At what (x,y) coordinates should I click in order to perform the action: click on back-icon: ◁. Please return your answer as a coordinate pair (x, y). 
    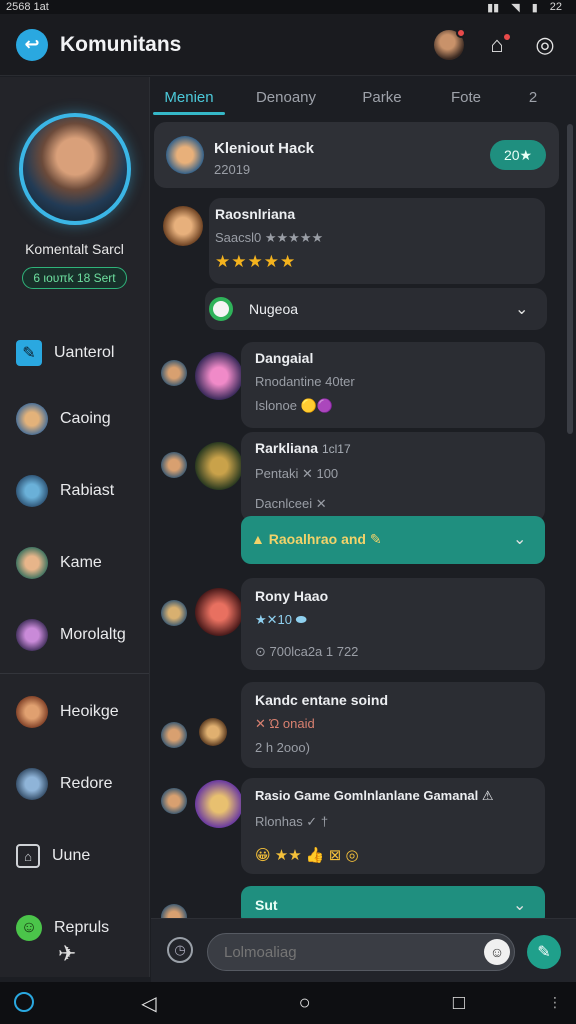
    Looking at the image, I should click on (148, 1003).